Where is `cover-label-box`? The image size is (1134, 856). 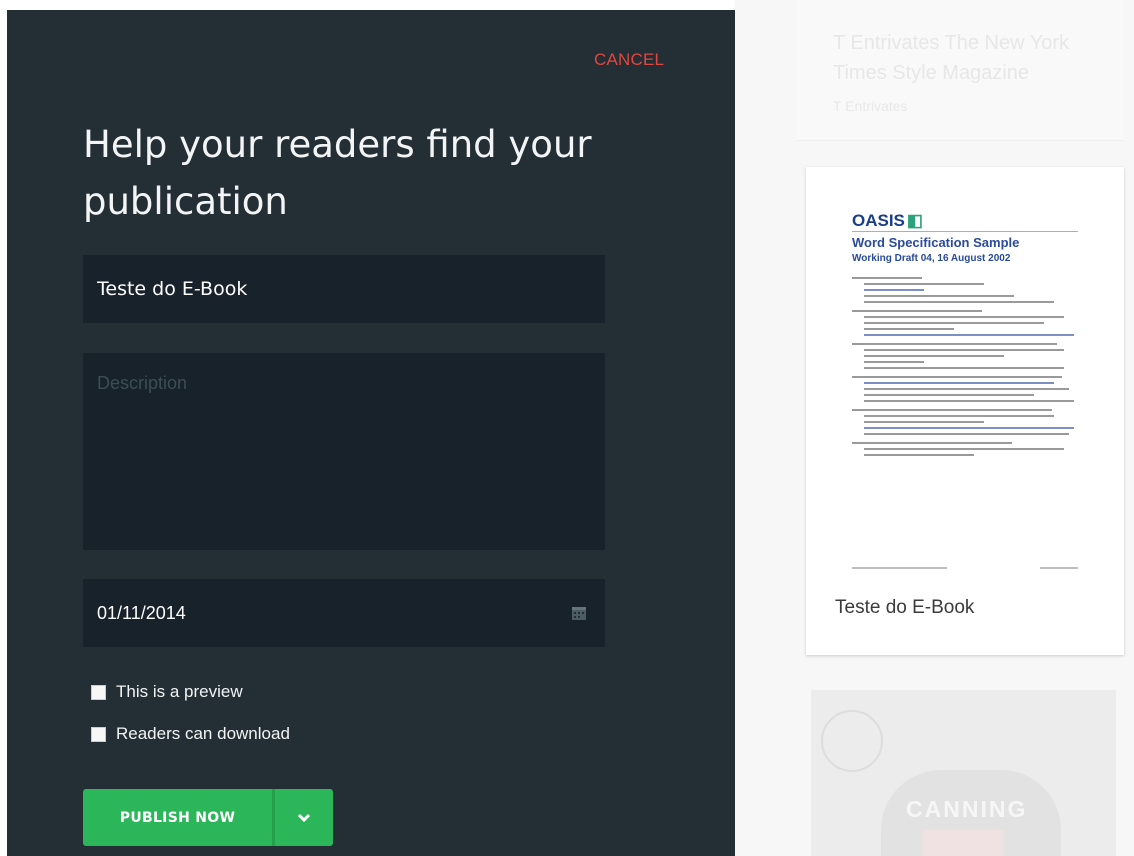 cover-label-box is located at coordinates (963, 843).